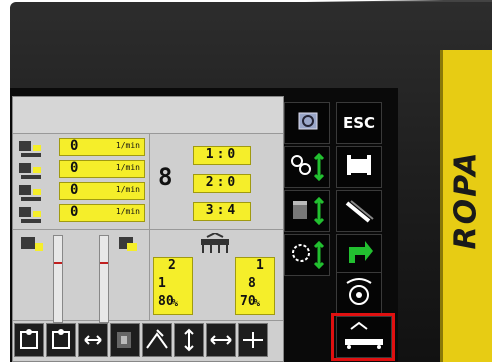 Image resolution: width=492 pixels, height=362 pixels. I want to click on lift-icon, so click(189, 340).